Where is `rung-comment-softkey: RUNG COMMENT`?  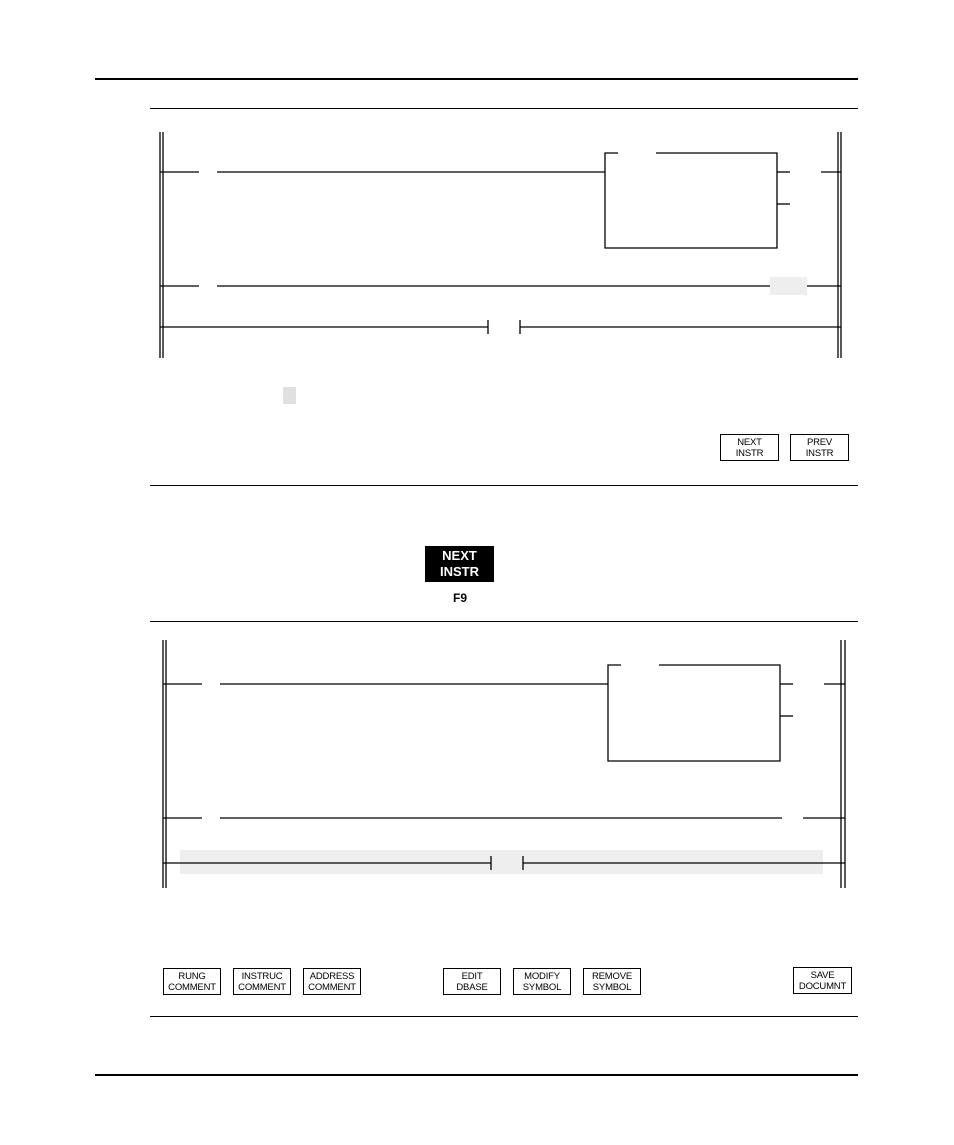
rung-comment-softkey: RUNG COMMENT is located at coordinates (192, 981).